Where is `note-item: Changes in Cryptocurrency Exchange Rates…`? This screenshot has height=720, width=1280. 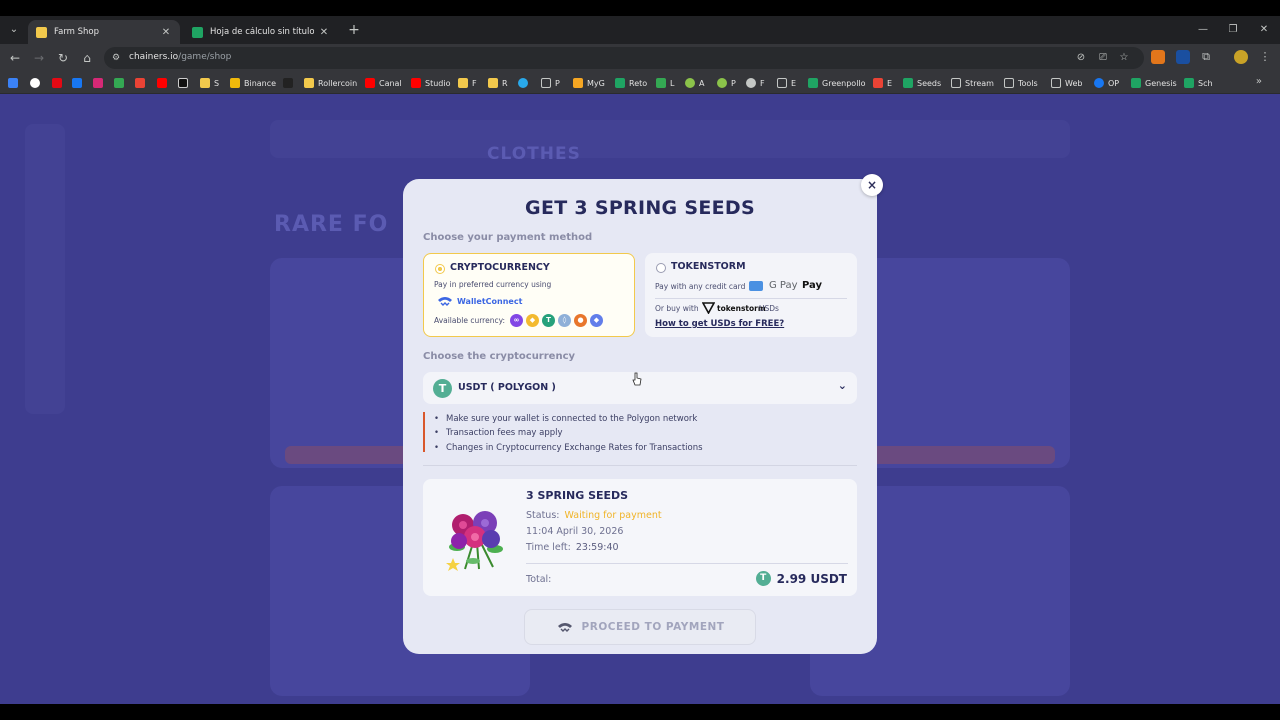 note-item: Changes in Cryptocurrency Exchange Rates… is located at coordinates (645, 448).